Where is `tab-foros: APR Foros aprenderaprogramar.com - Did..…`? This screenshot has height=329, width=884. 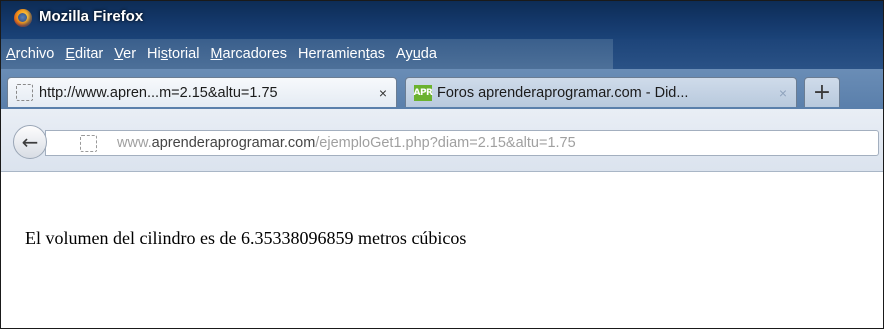 tab-foros: APR Foros aprenderaprogramar.com - Did..… is located at coordinates (601, 92).